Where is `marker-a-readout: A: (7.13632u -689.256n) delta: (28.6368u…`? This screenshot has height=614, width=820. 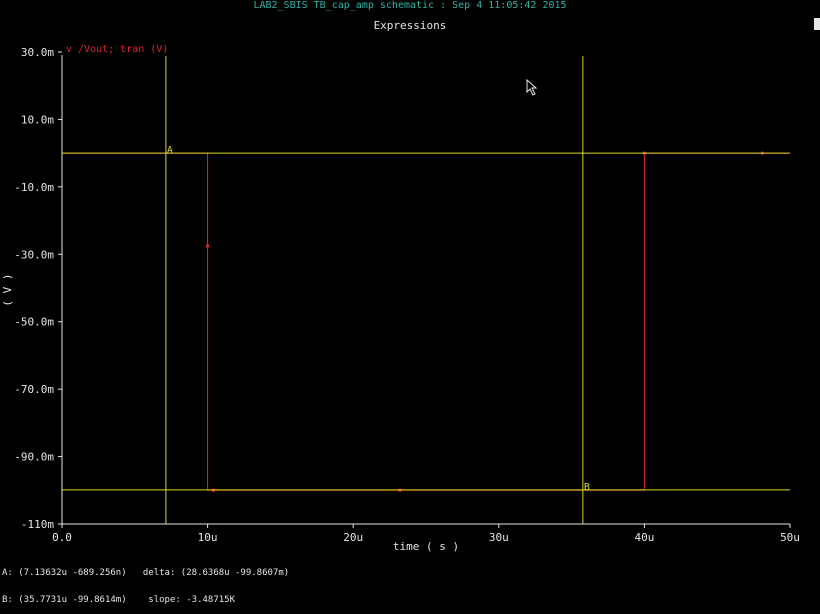 marker-a-readout: A: (7.13632u -689.256n) delta: (28.6368u… is located at coordinates (146, 573).